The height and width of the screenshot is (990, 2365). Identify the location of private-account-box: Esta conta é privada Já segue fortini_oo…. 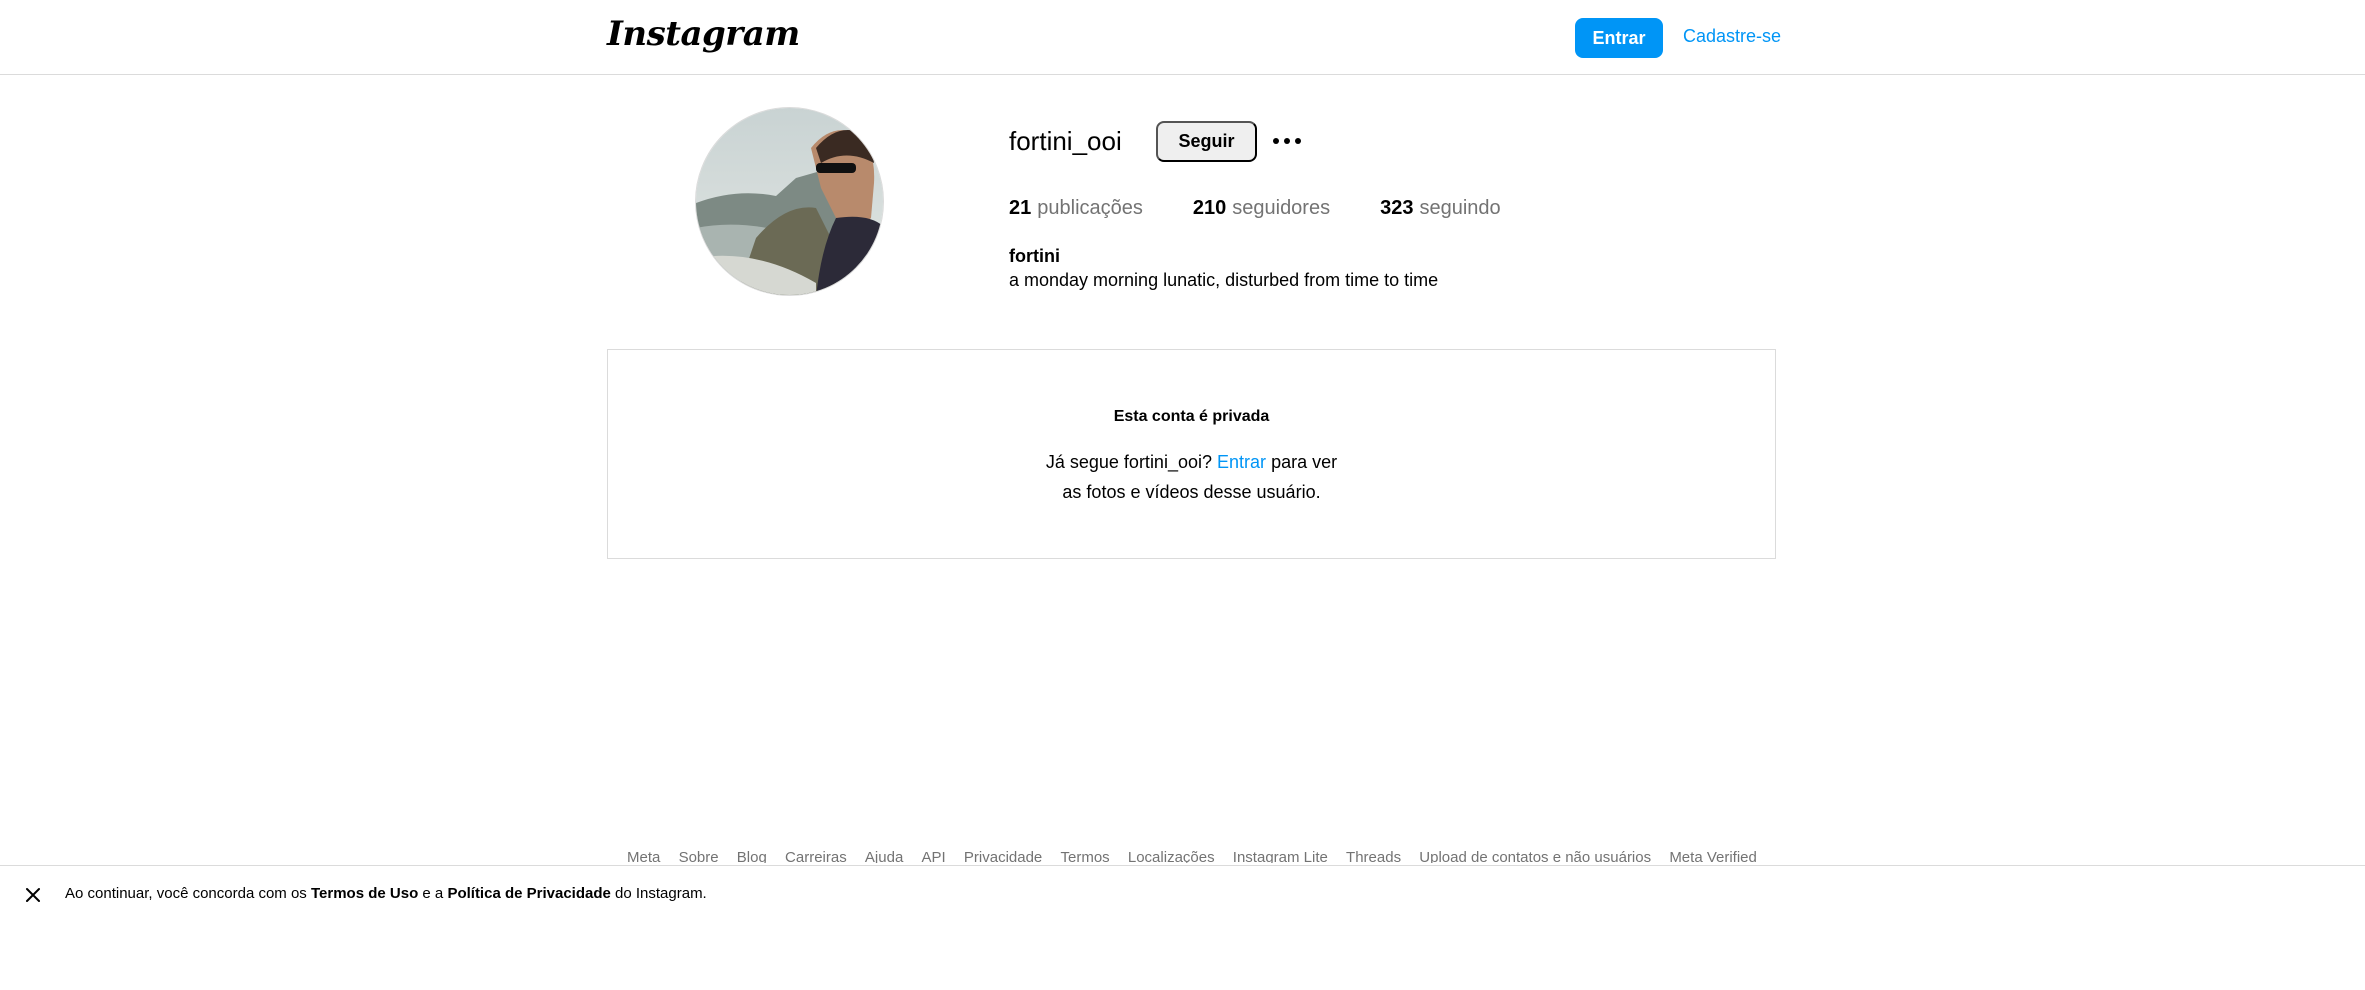
(1191, 454).